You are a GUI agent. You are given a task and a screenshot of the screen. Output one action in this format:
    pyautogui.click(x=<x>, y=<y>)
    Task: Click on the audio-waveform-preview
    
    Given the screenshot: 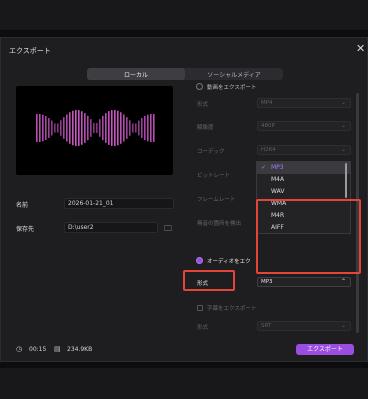 What is the action you would take?
    pyautogui.click(x=94, y=130)
    